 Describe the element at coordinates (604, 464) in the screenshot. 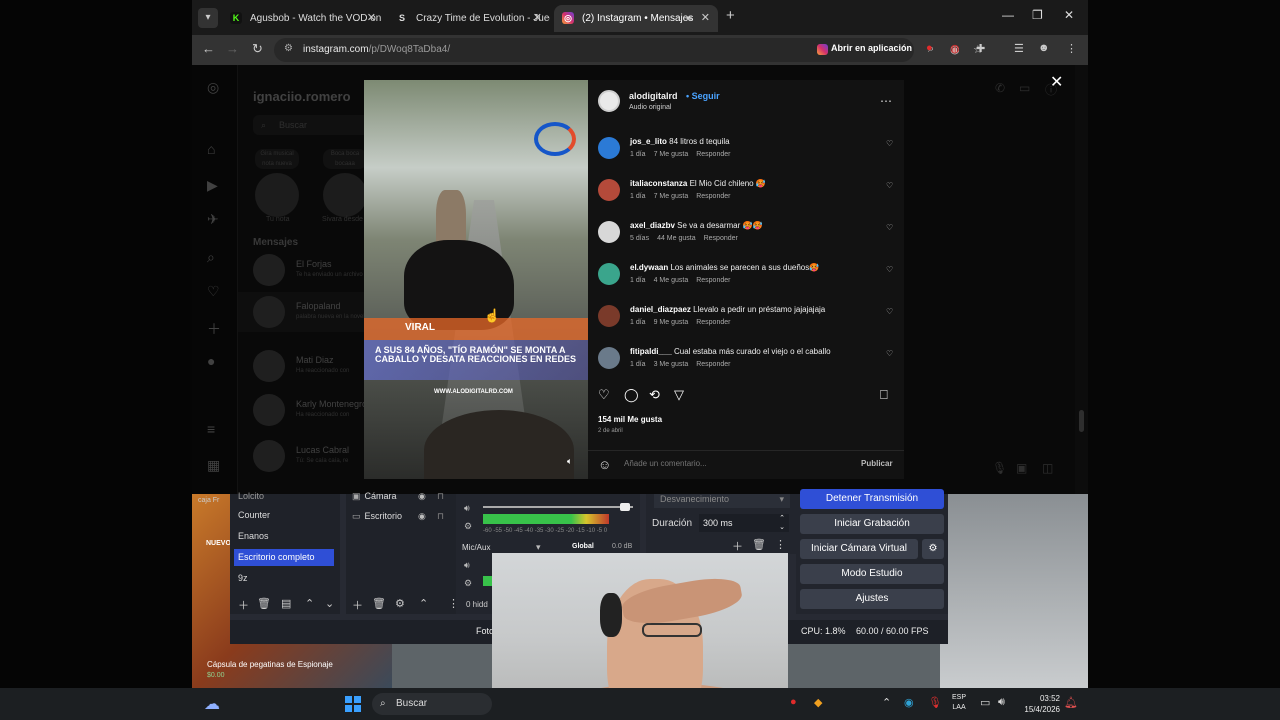

I see `emoji-icon: ☺` at that location.